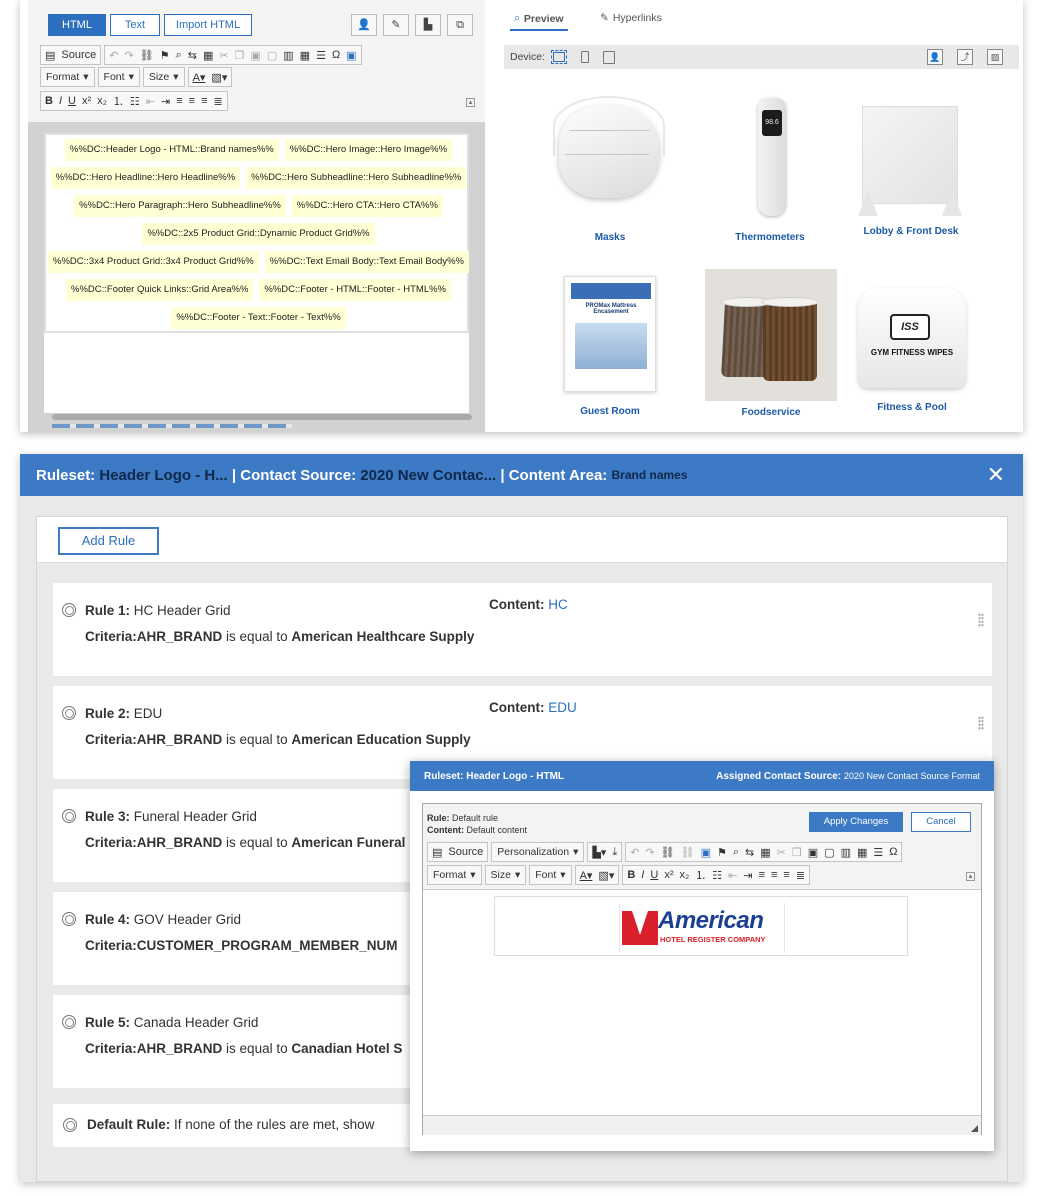 Image resolution: width=1043 pixels, height=1196 pixels. Describe the element at coordinates (163, 77) in the screenshot. I see `size-dropdown: Size ▾` at that location.